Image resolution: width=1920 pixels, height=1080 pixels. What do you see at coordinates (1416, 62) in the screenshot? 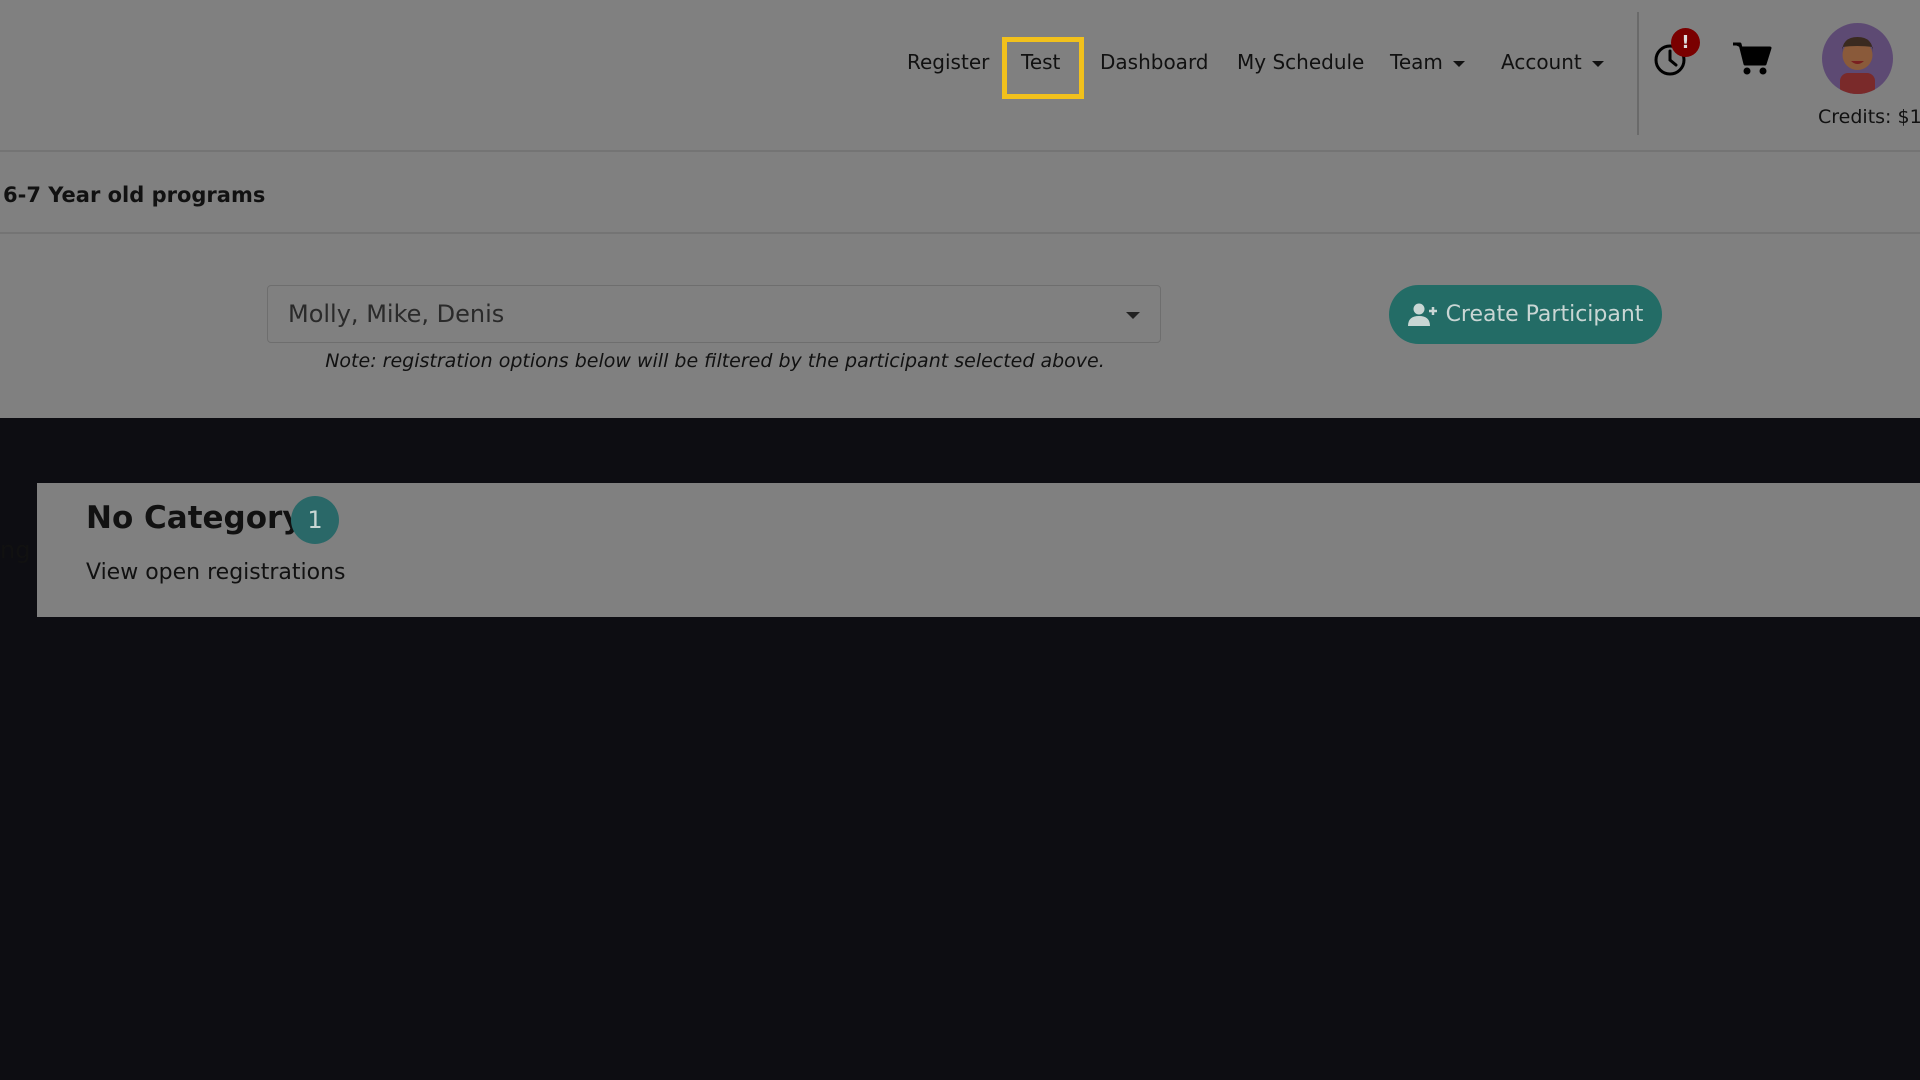
I see `nav-team-label: Team` at bounding box center [1416, 62].